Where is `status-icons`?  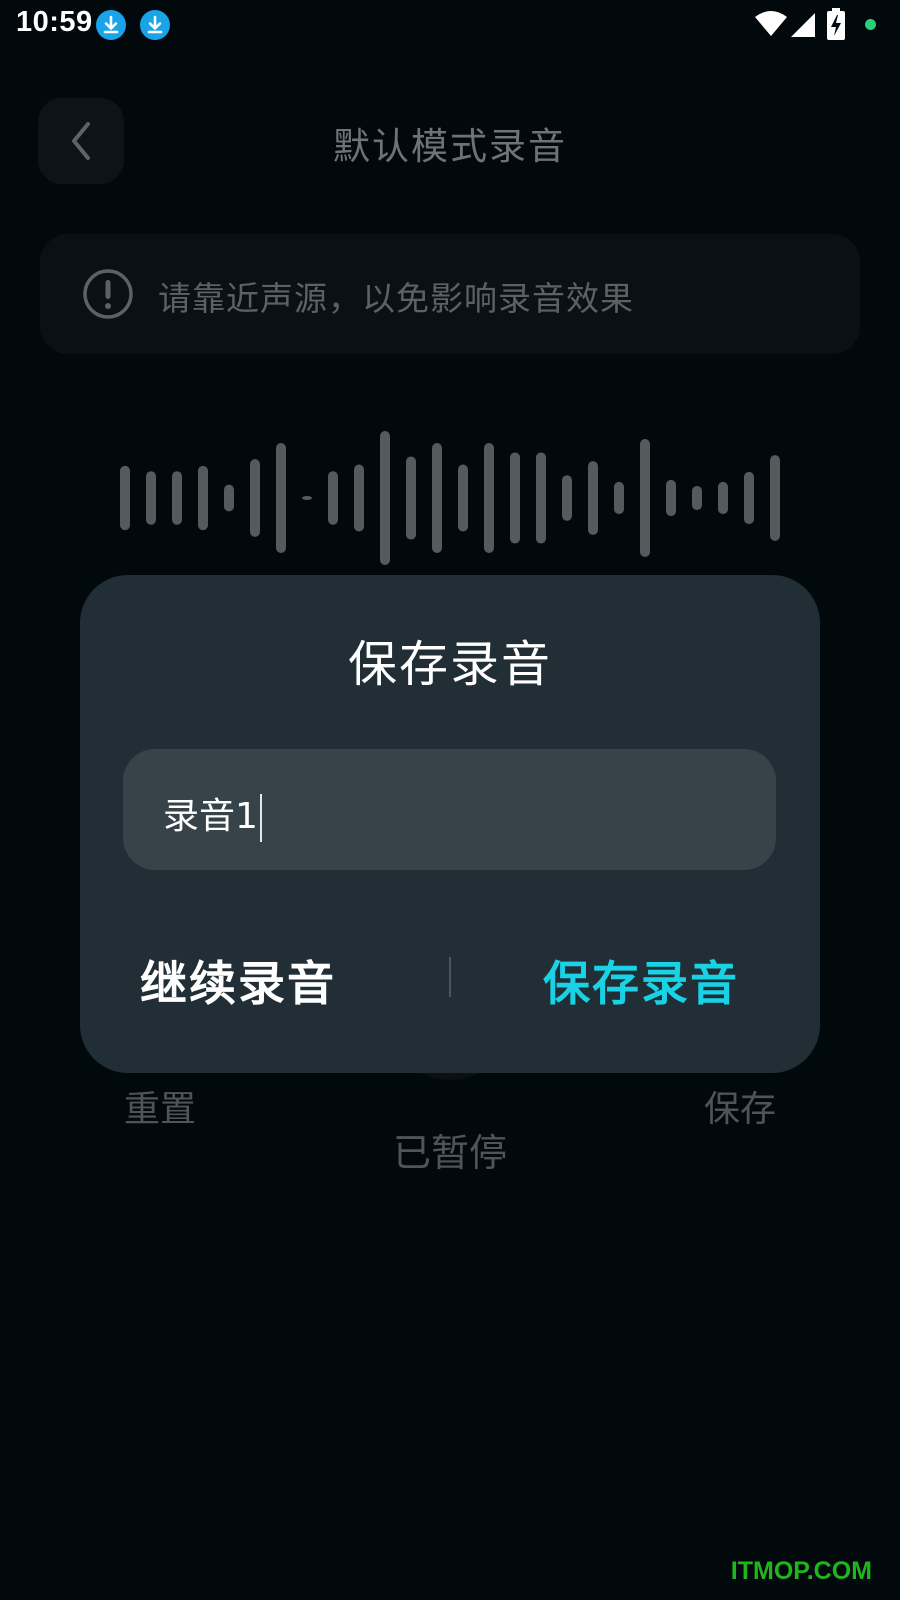
status-icons is located at coordinates (800, 25).